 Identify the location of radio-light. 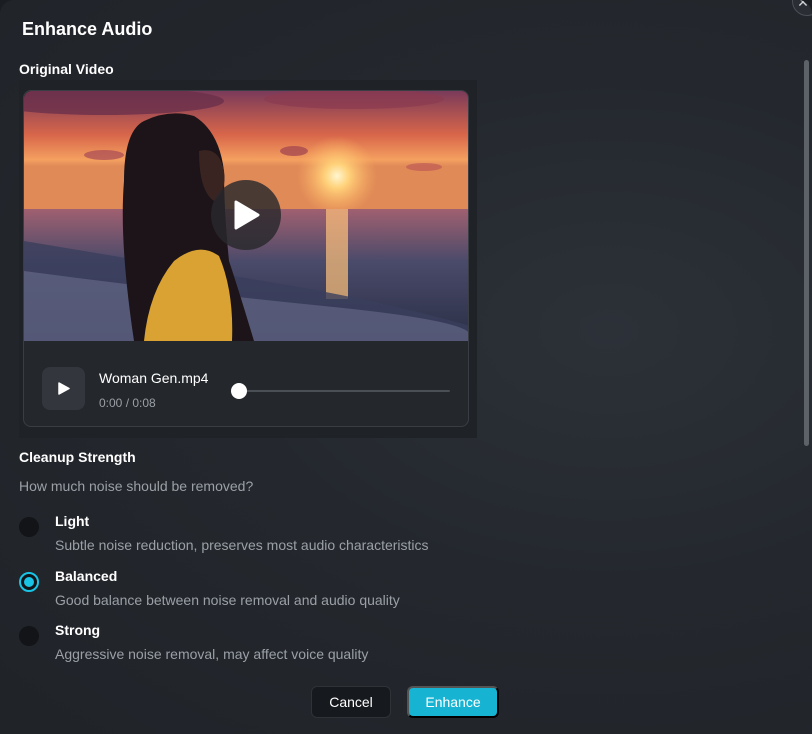
(29, 527).